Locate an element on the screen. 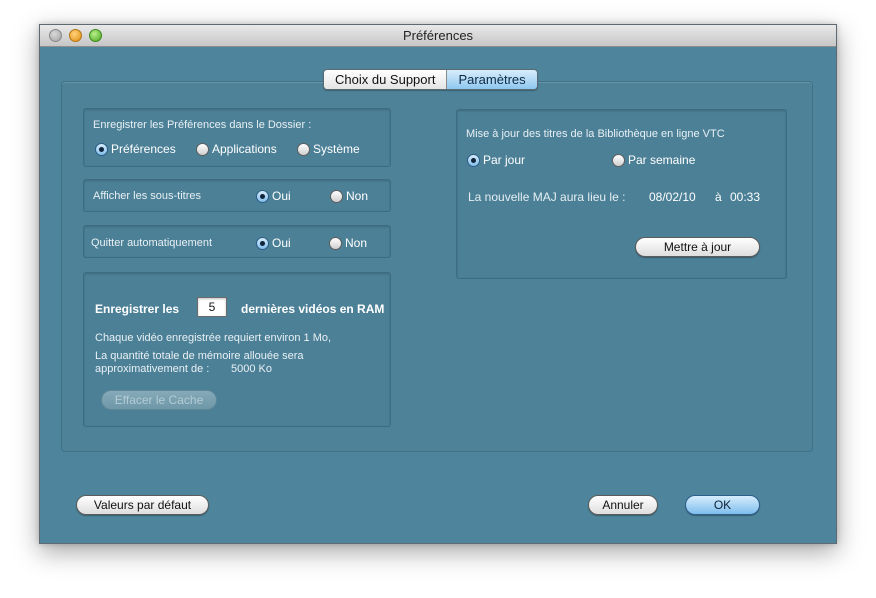 The height and width of the screenshot is (598, 876). ok-button: OK is located at coordinates (722, 505).